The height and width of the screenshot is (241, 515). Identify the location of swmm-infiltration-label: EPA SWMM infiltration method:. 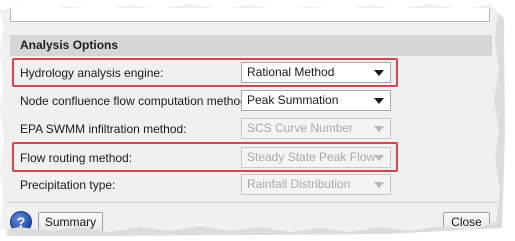
(103, 129).